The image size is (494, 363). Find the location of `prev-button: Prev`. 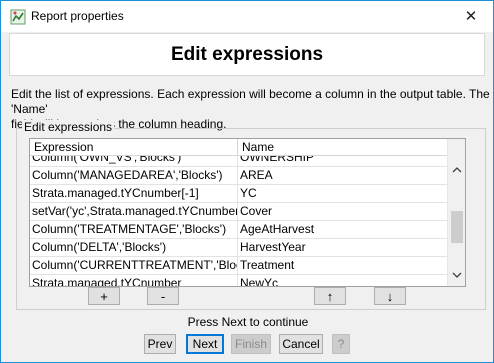

prev-button: Prev is located at coordinates (160, 344).